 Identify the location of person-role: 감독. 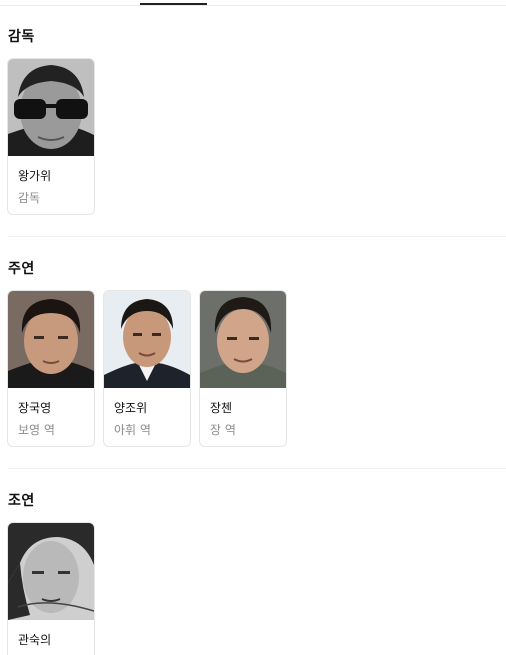
(29, 198).